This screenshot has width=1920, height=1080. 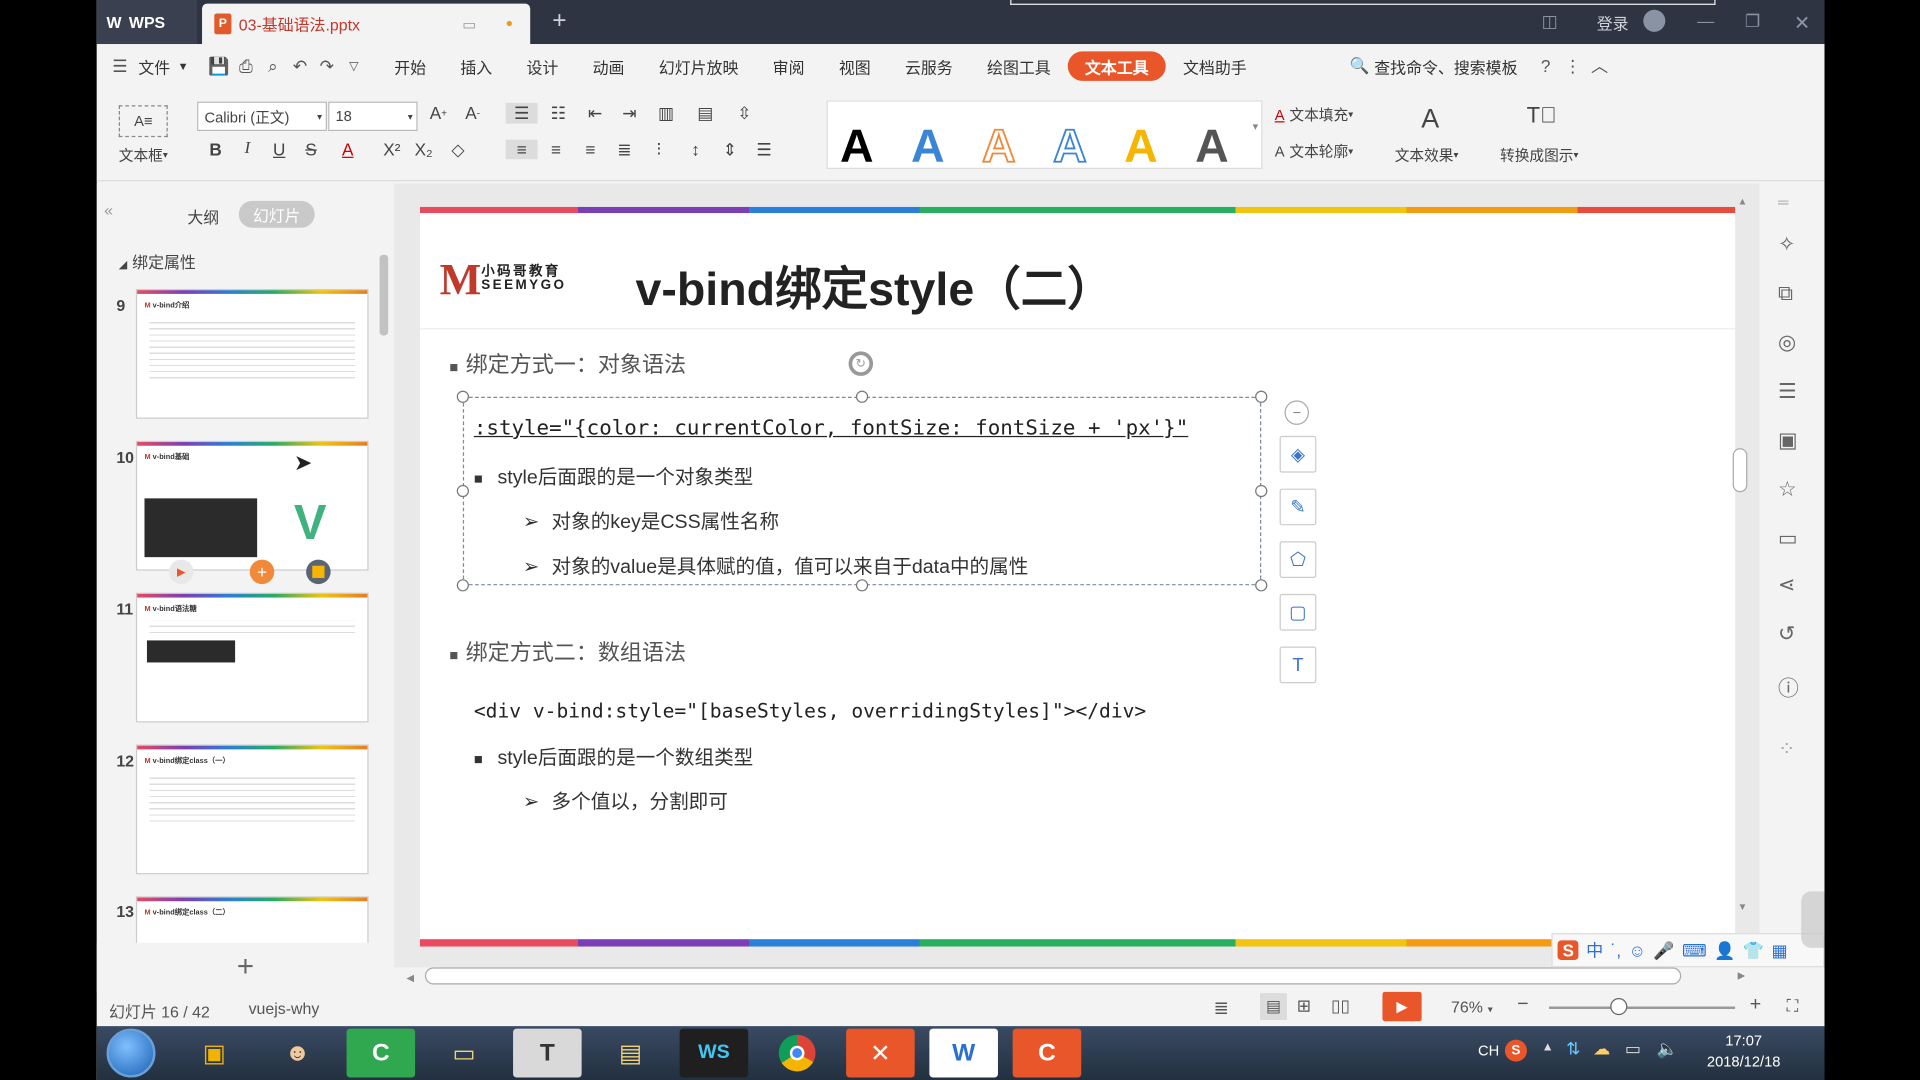 What do you see at coordinates (928, 147) in the screenshot?
I see `text-style-blue: A` at bounding box center [928, 147].